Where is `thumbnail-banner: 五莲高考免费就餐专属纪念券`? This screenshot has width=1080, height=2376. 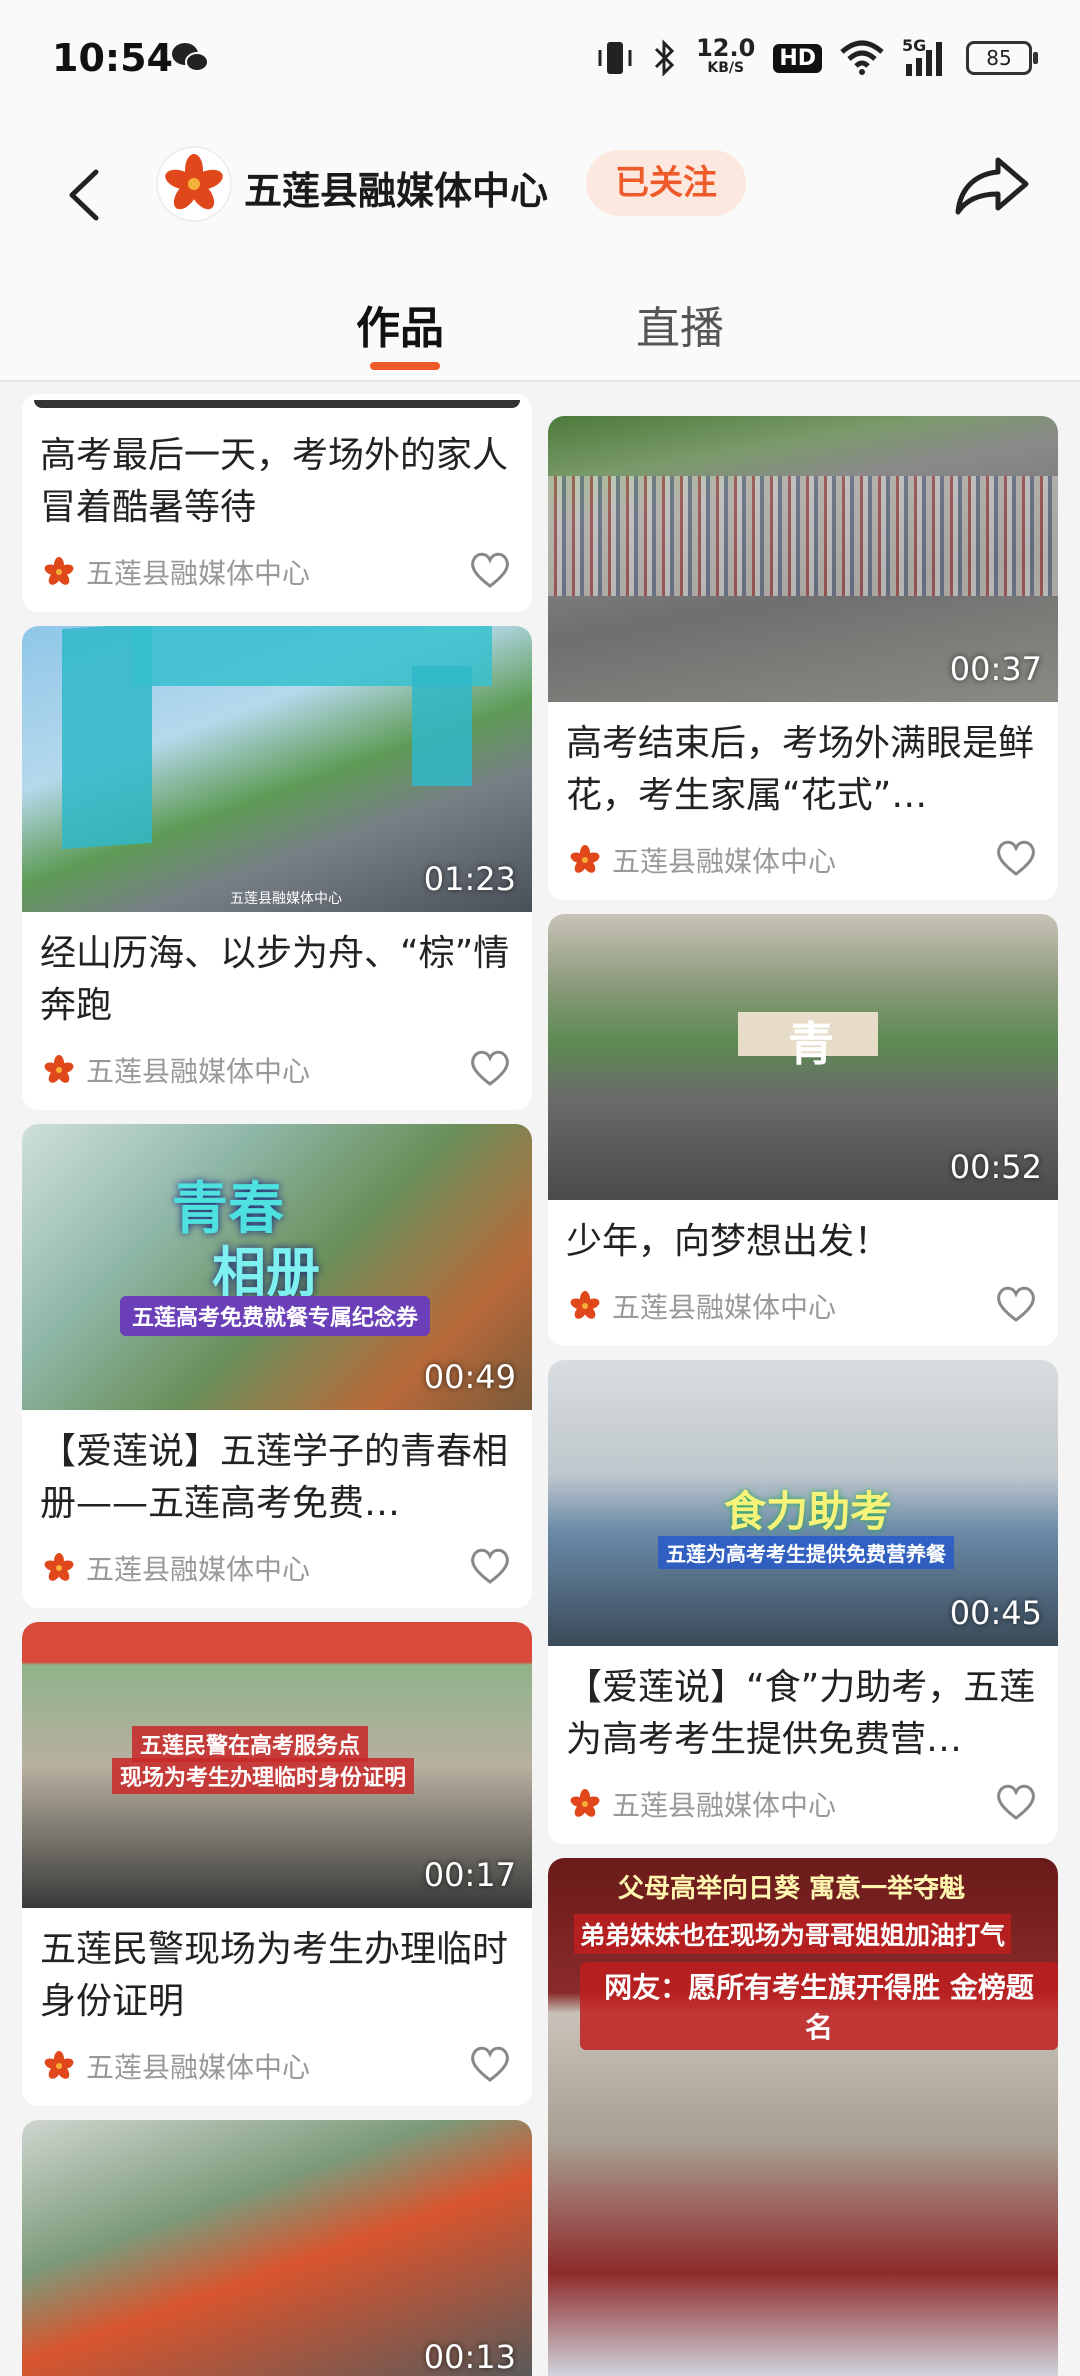 thumbnail-banner: 五莲高考免费就餐专属纪念券 is located at coordinates (275, 1316).